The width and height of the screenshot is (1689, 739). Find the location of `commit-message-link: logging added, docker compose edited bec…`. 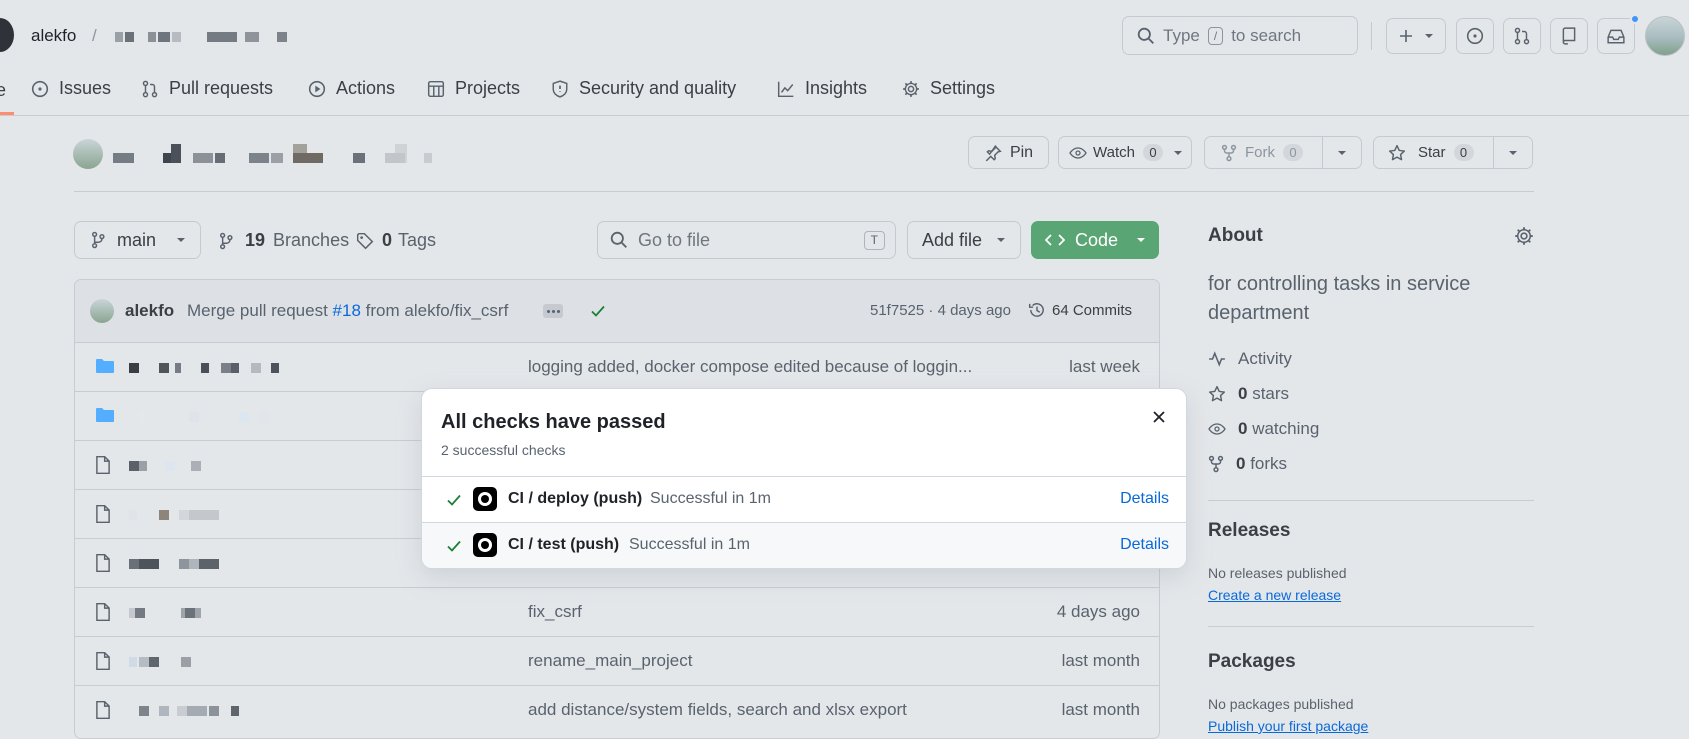

commit-message-link: logging added, docker compose edited bec… is located at coordinates (750, 367).